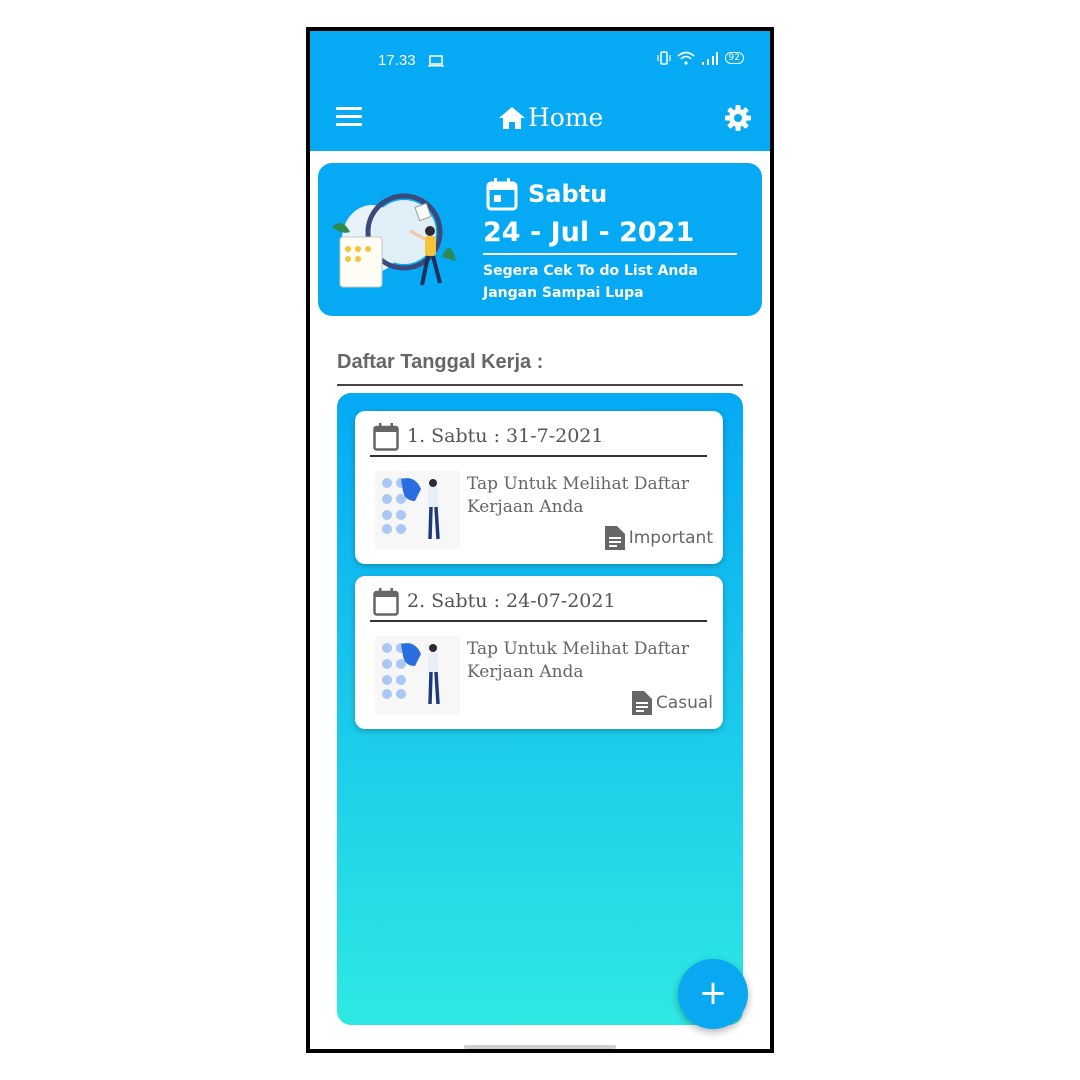 Image resolution: width=1080 pixels, height=1080 pixels. Describe the element at coordinates (563, 293) in the screenshot. I see `banner-message-line2: Jangan Sampai Lupa` at that location.